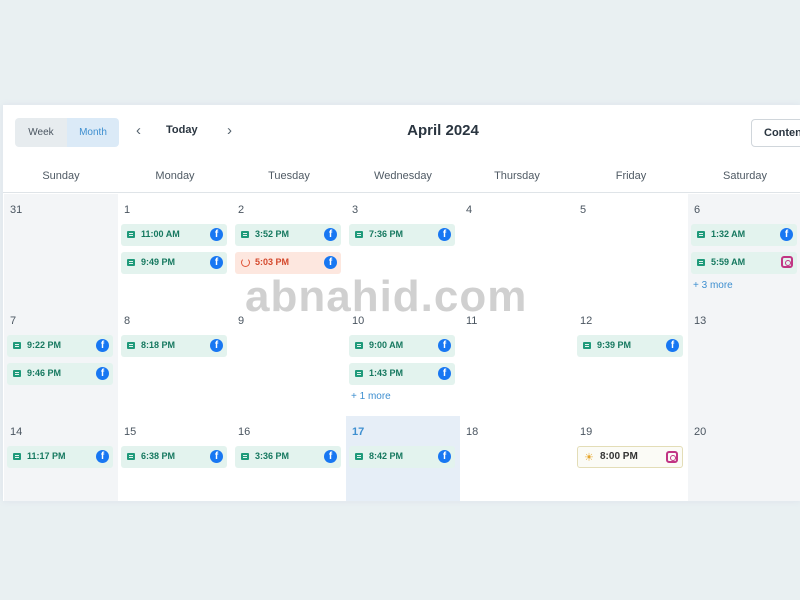 The height and width of the screenshot is (600, 800). I want to click on weekday-header-3: Wednesday, so click(403, 176).